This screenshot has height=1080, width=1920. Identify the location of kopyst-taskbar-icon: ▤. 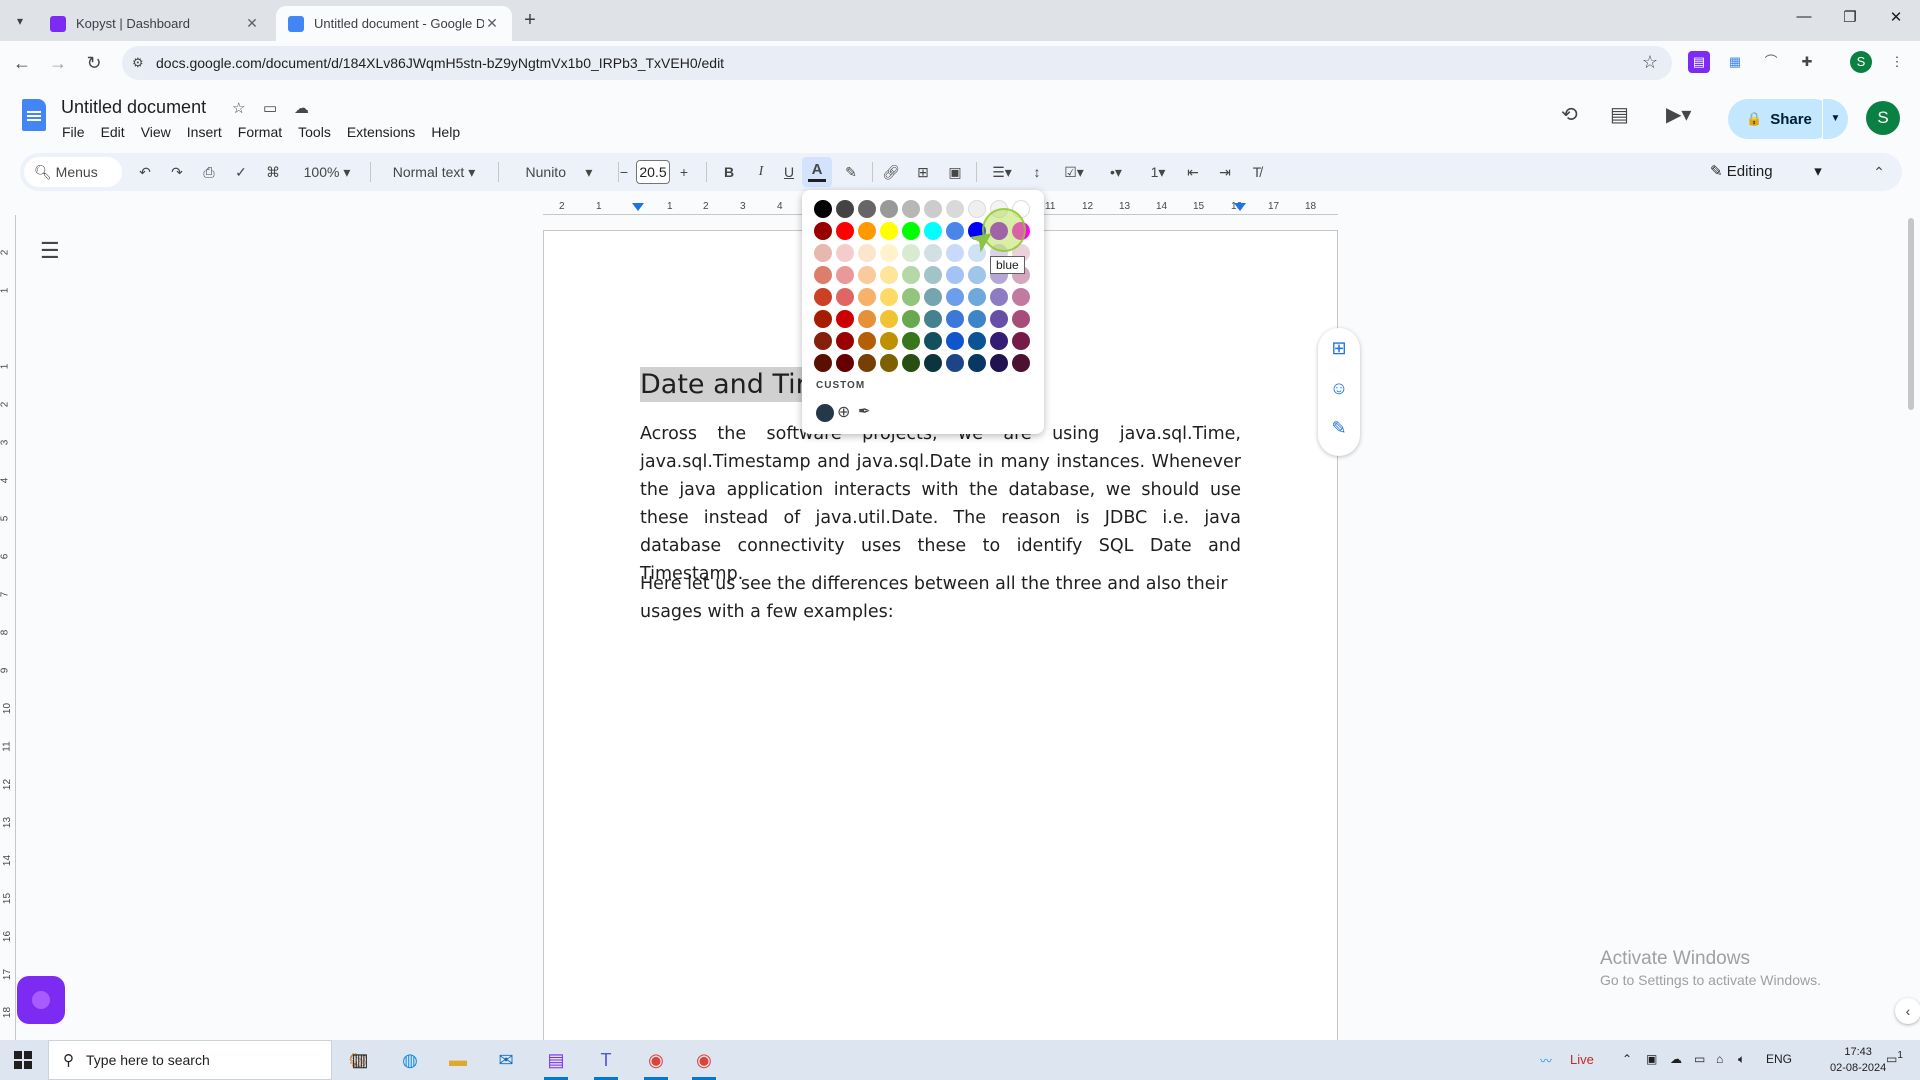
(556, 1063).